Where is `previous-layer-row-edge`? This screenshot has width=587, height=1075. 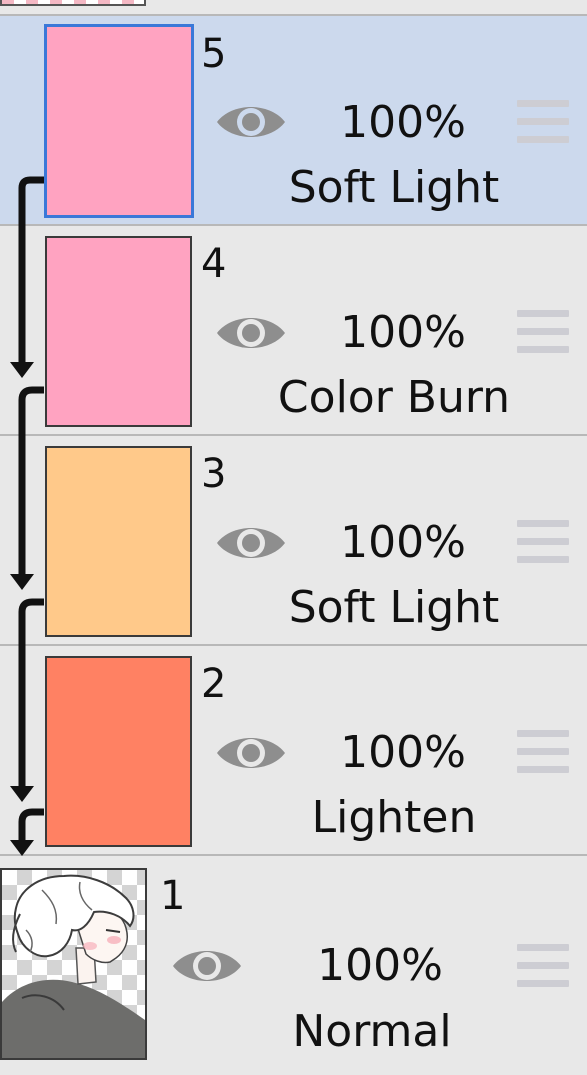 previous-layer-row-edge is located at coordinates (293, 8).